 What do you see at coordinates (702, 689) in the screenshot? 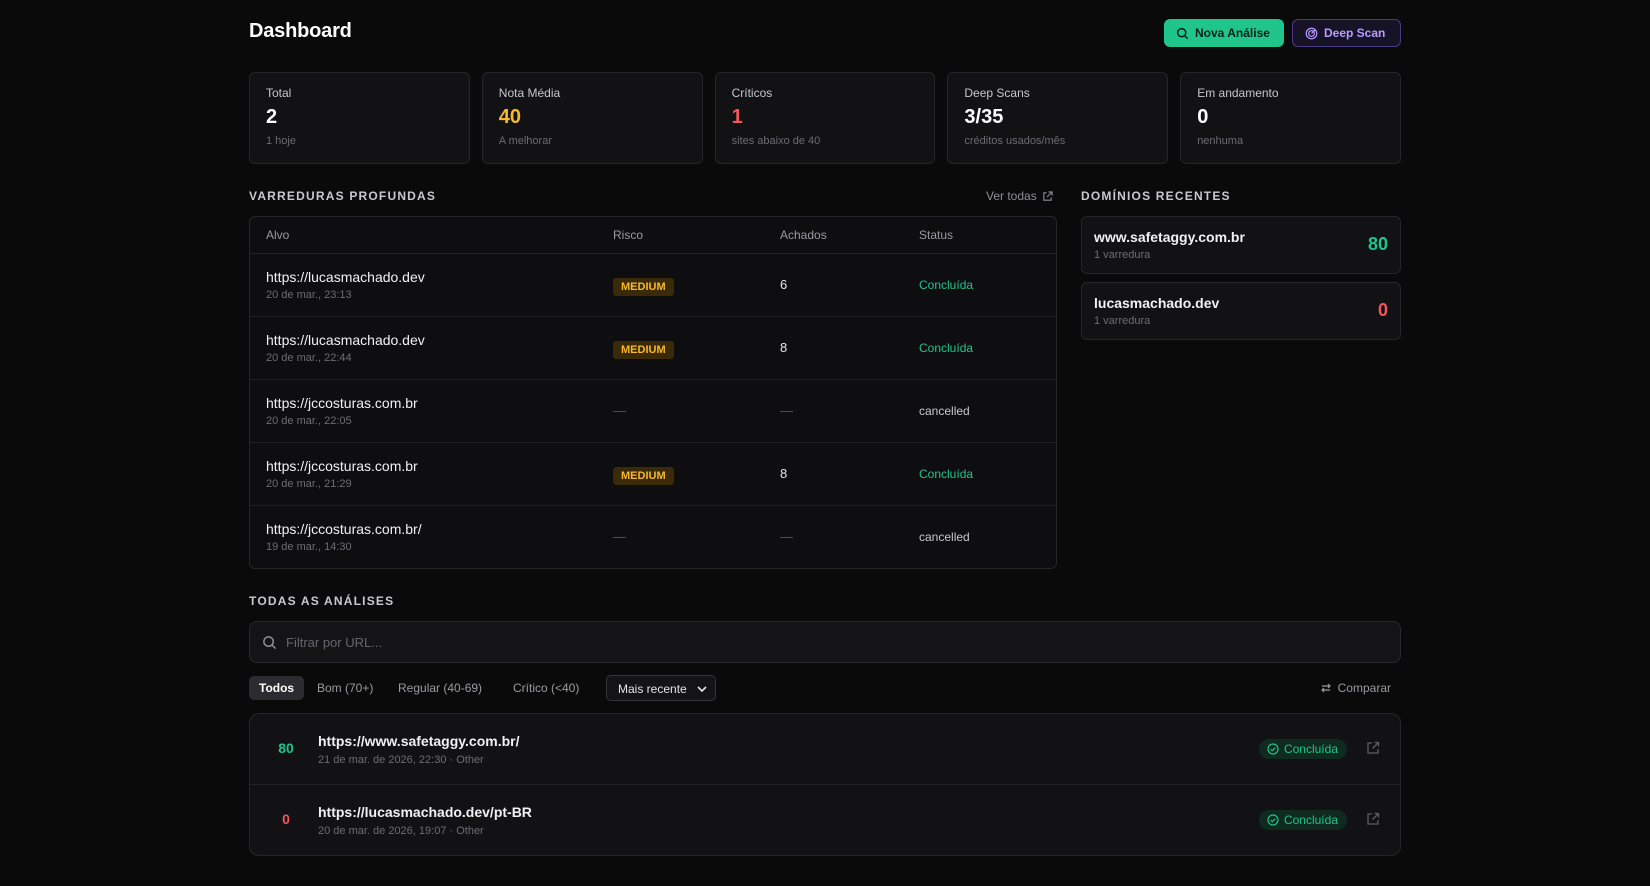
I see `chevron-down-icon` at bounding box center [702, 689].